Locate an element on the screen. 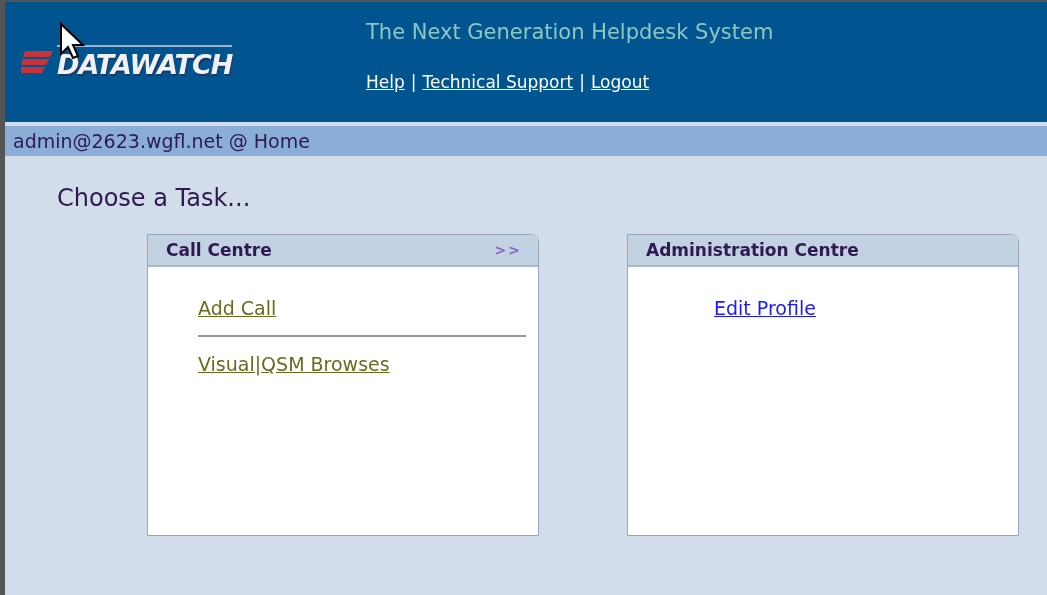 Image resolution: width=1047 pixels, height=595 pixels. panel-title: Administration Centre is located at coordinates (752, 250).